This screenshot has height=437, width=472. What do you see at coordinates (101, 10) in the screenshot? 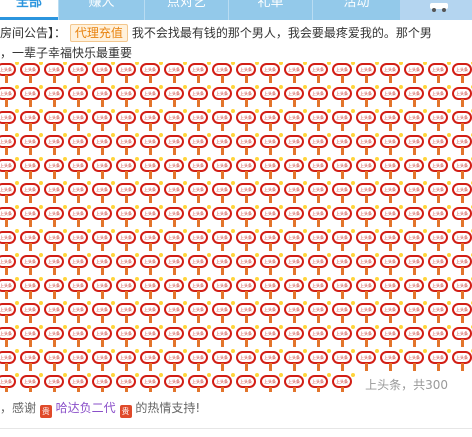
I see `tab-earn: 赚人` at bounding box center [101, 10].